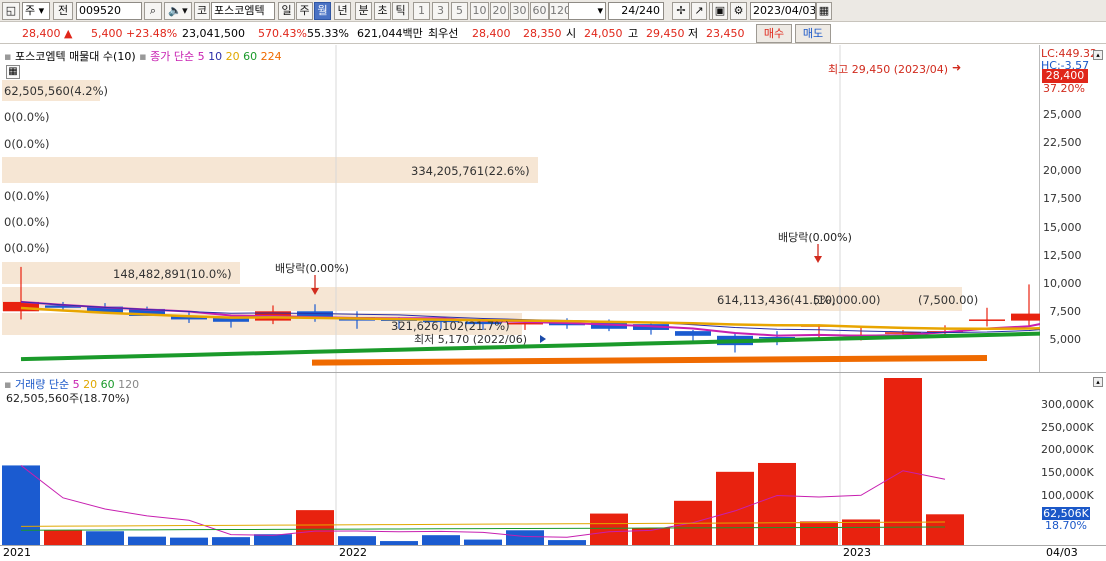 Image resolution: width=1106 pixels, height=561 pixels. I want to click on current-price-tag: 28,400, so click(1065, 76).